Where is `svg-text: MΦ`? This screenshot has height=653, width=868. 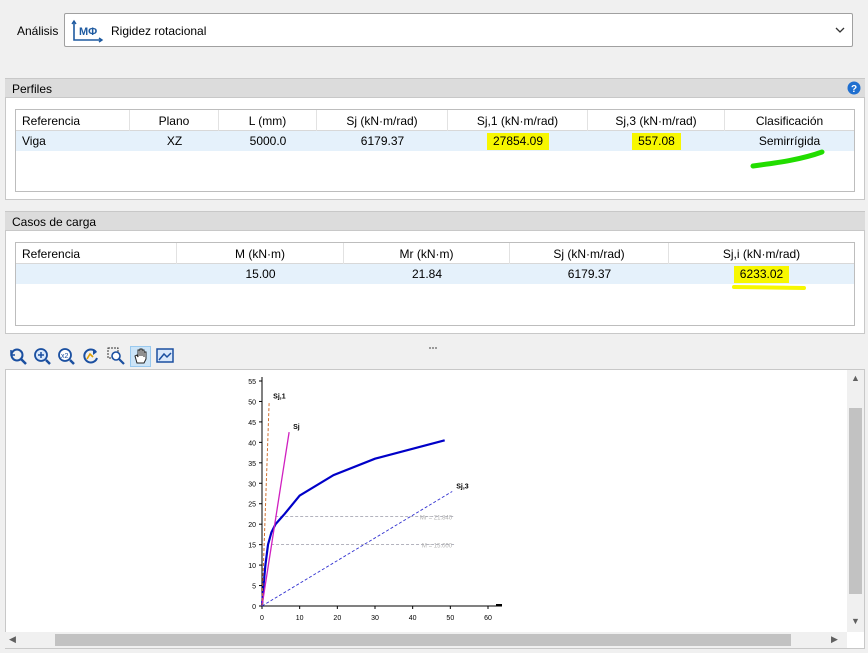
svg-text: MΦ is located at coordinates (88, 32).